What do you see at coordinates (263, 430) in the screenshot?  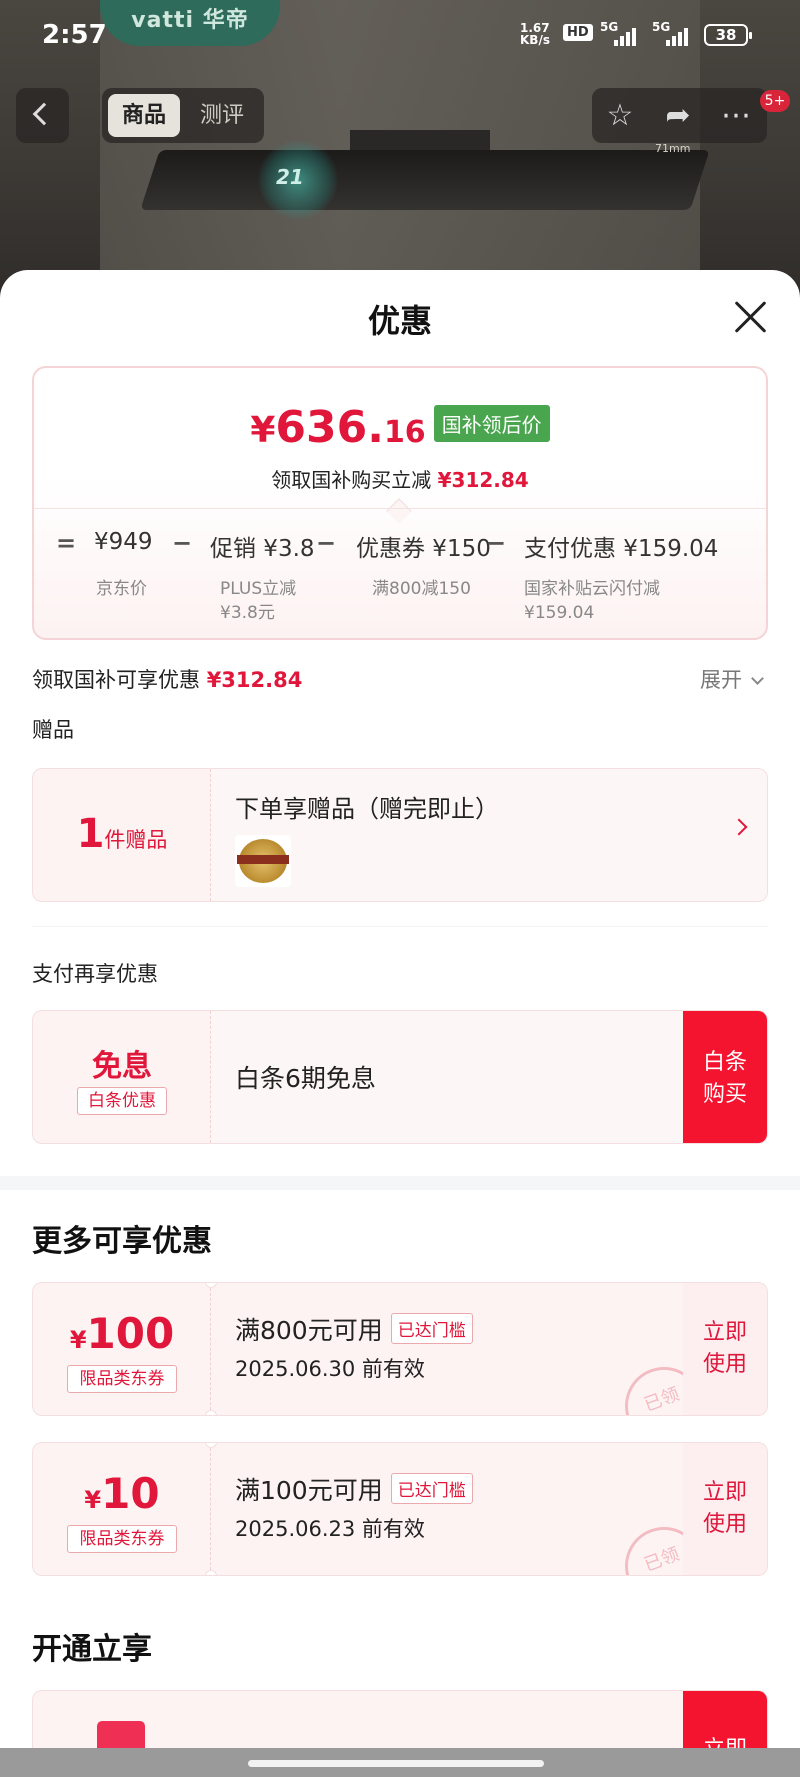 I see `price-currency: ¥` at bounding box center [263, 430].